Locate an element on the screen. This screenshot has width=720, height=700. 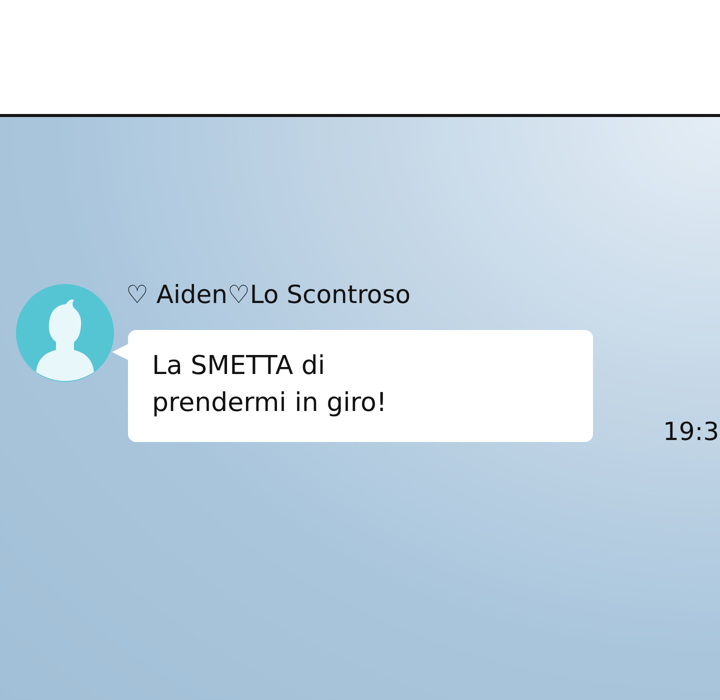
message-time: 19:3 is located at coordinates (691, 431).